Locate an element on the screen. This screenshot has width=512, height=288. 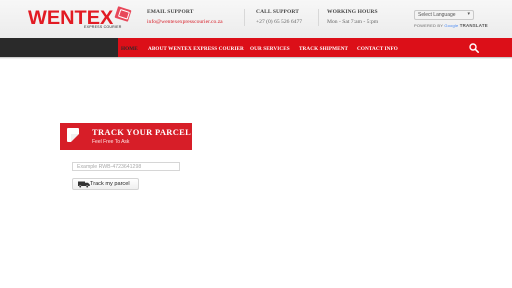
language-select-value: Select Language is located at coordinates (437, 15).